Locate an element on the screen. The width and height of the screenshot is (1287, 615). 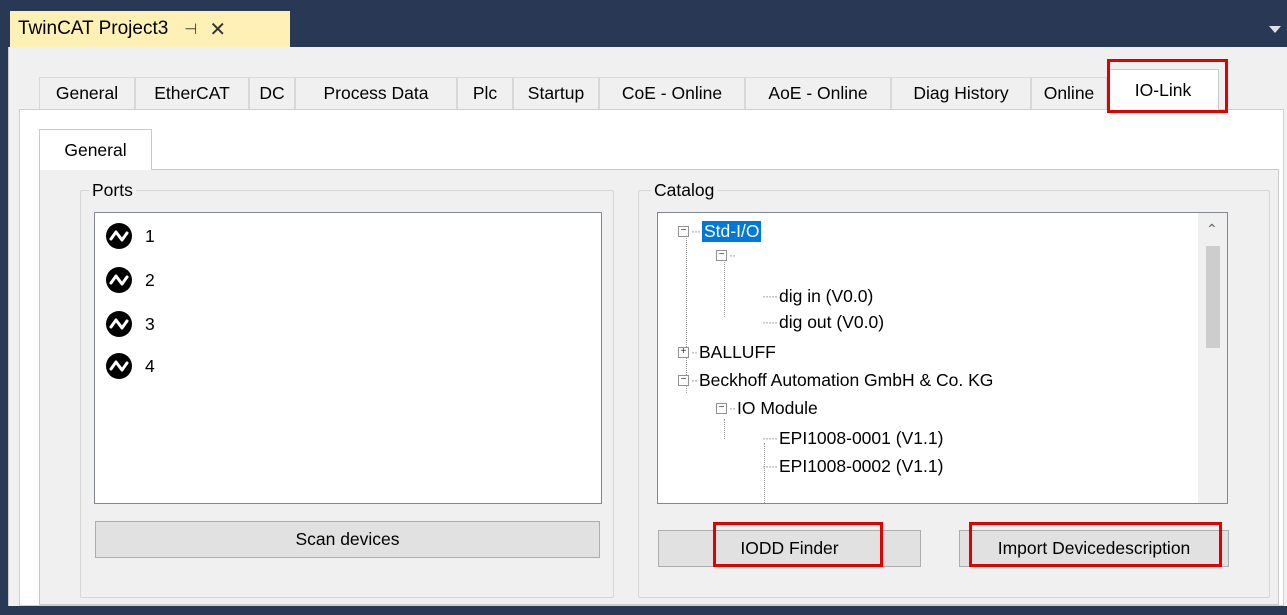
tab-label: Diag History is located at coordinates (961, 93).